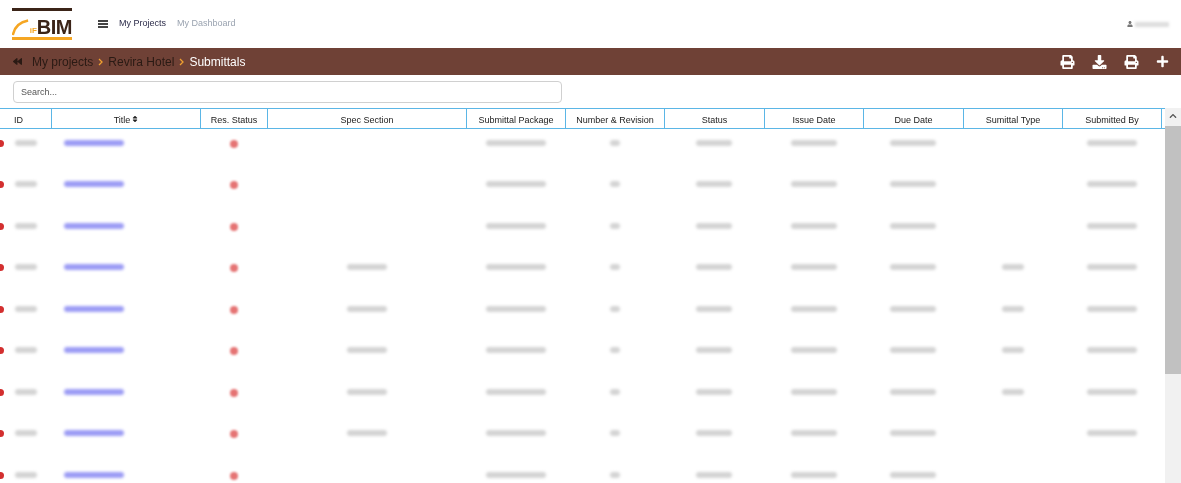 This screenshot has height=483, width=1181. What do you see at coordinates (103, 24) in the screenshot?
I see `menu-icon` at bounding box center [103, 24].